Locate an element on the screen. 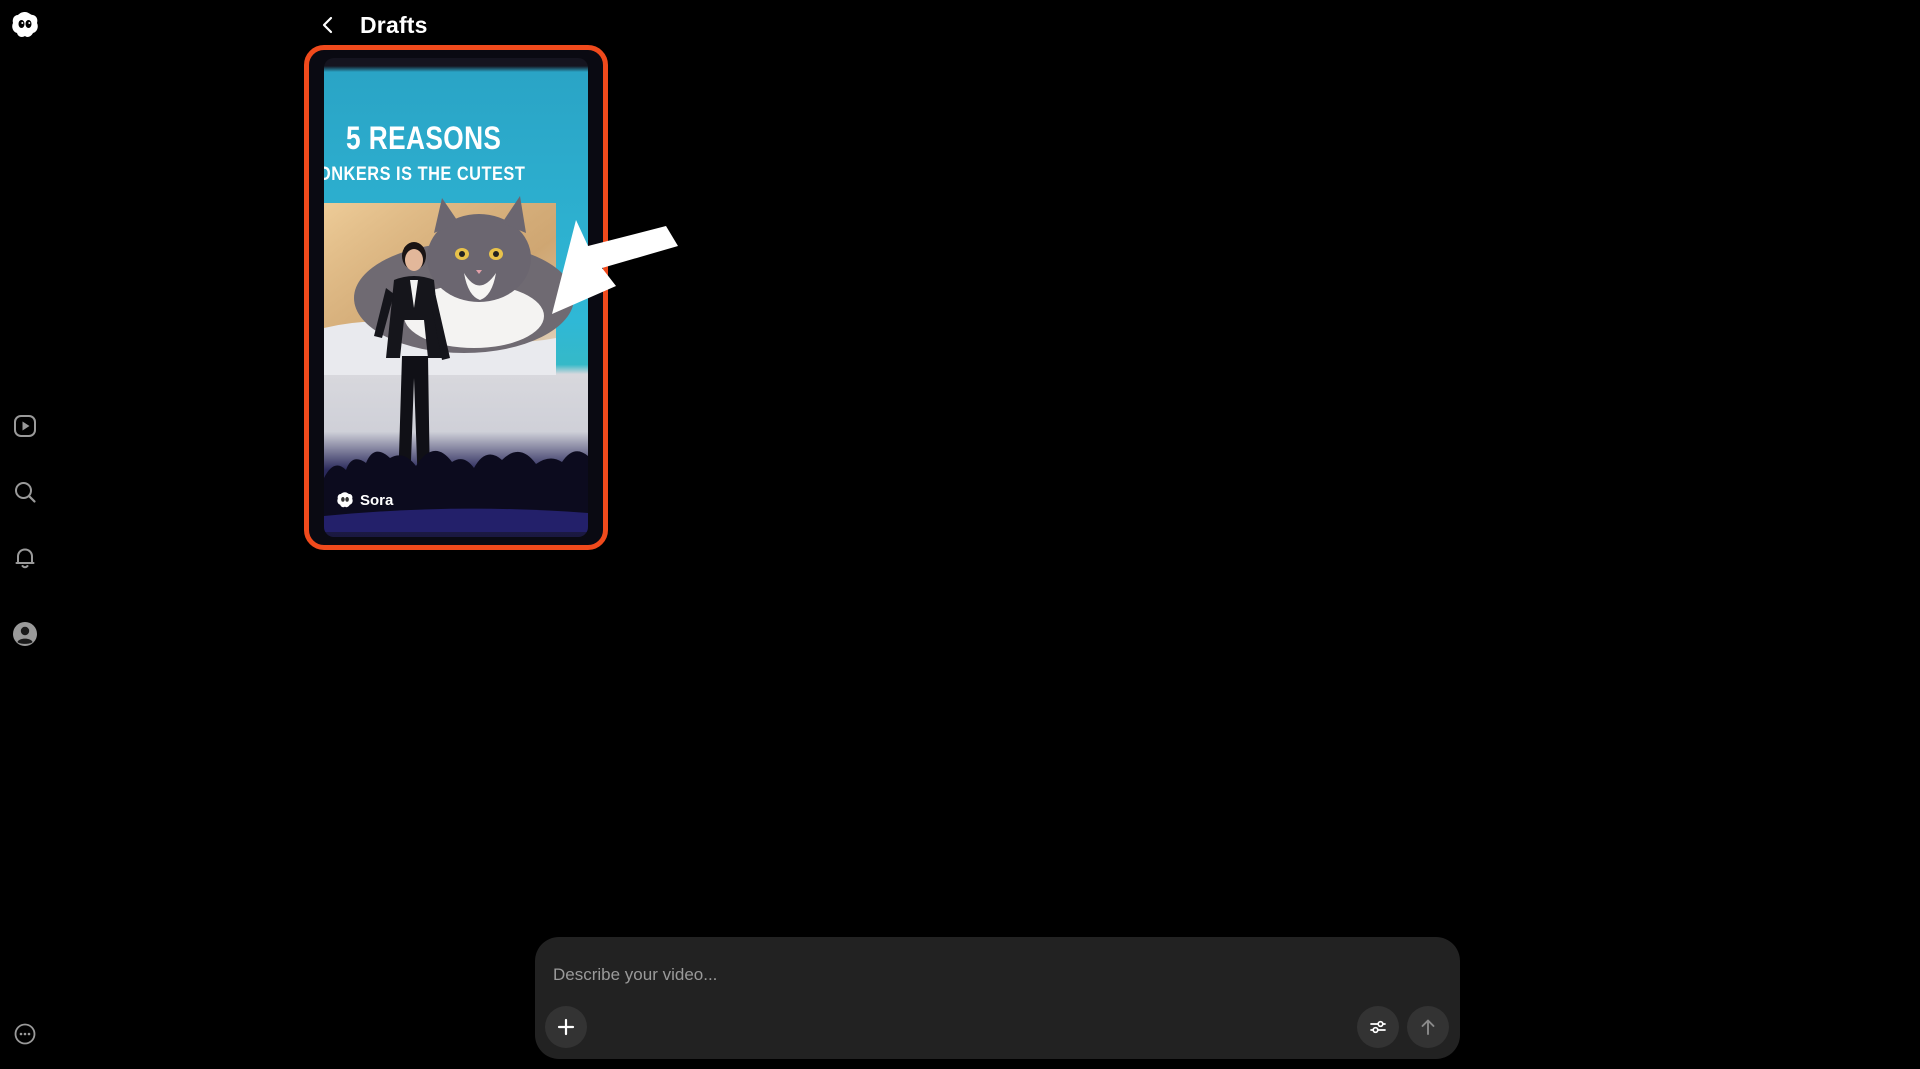  settings-button is located at coordinates (1378, 1027).